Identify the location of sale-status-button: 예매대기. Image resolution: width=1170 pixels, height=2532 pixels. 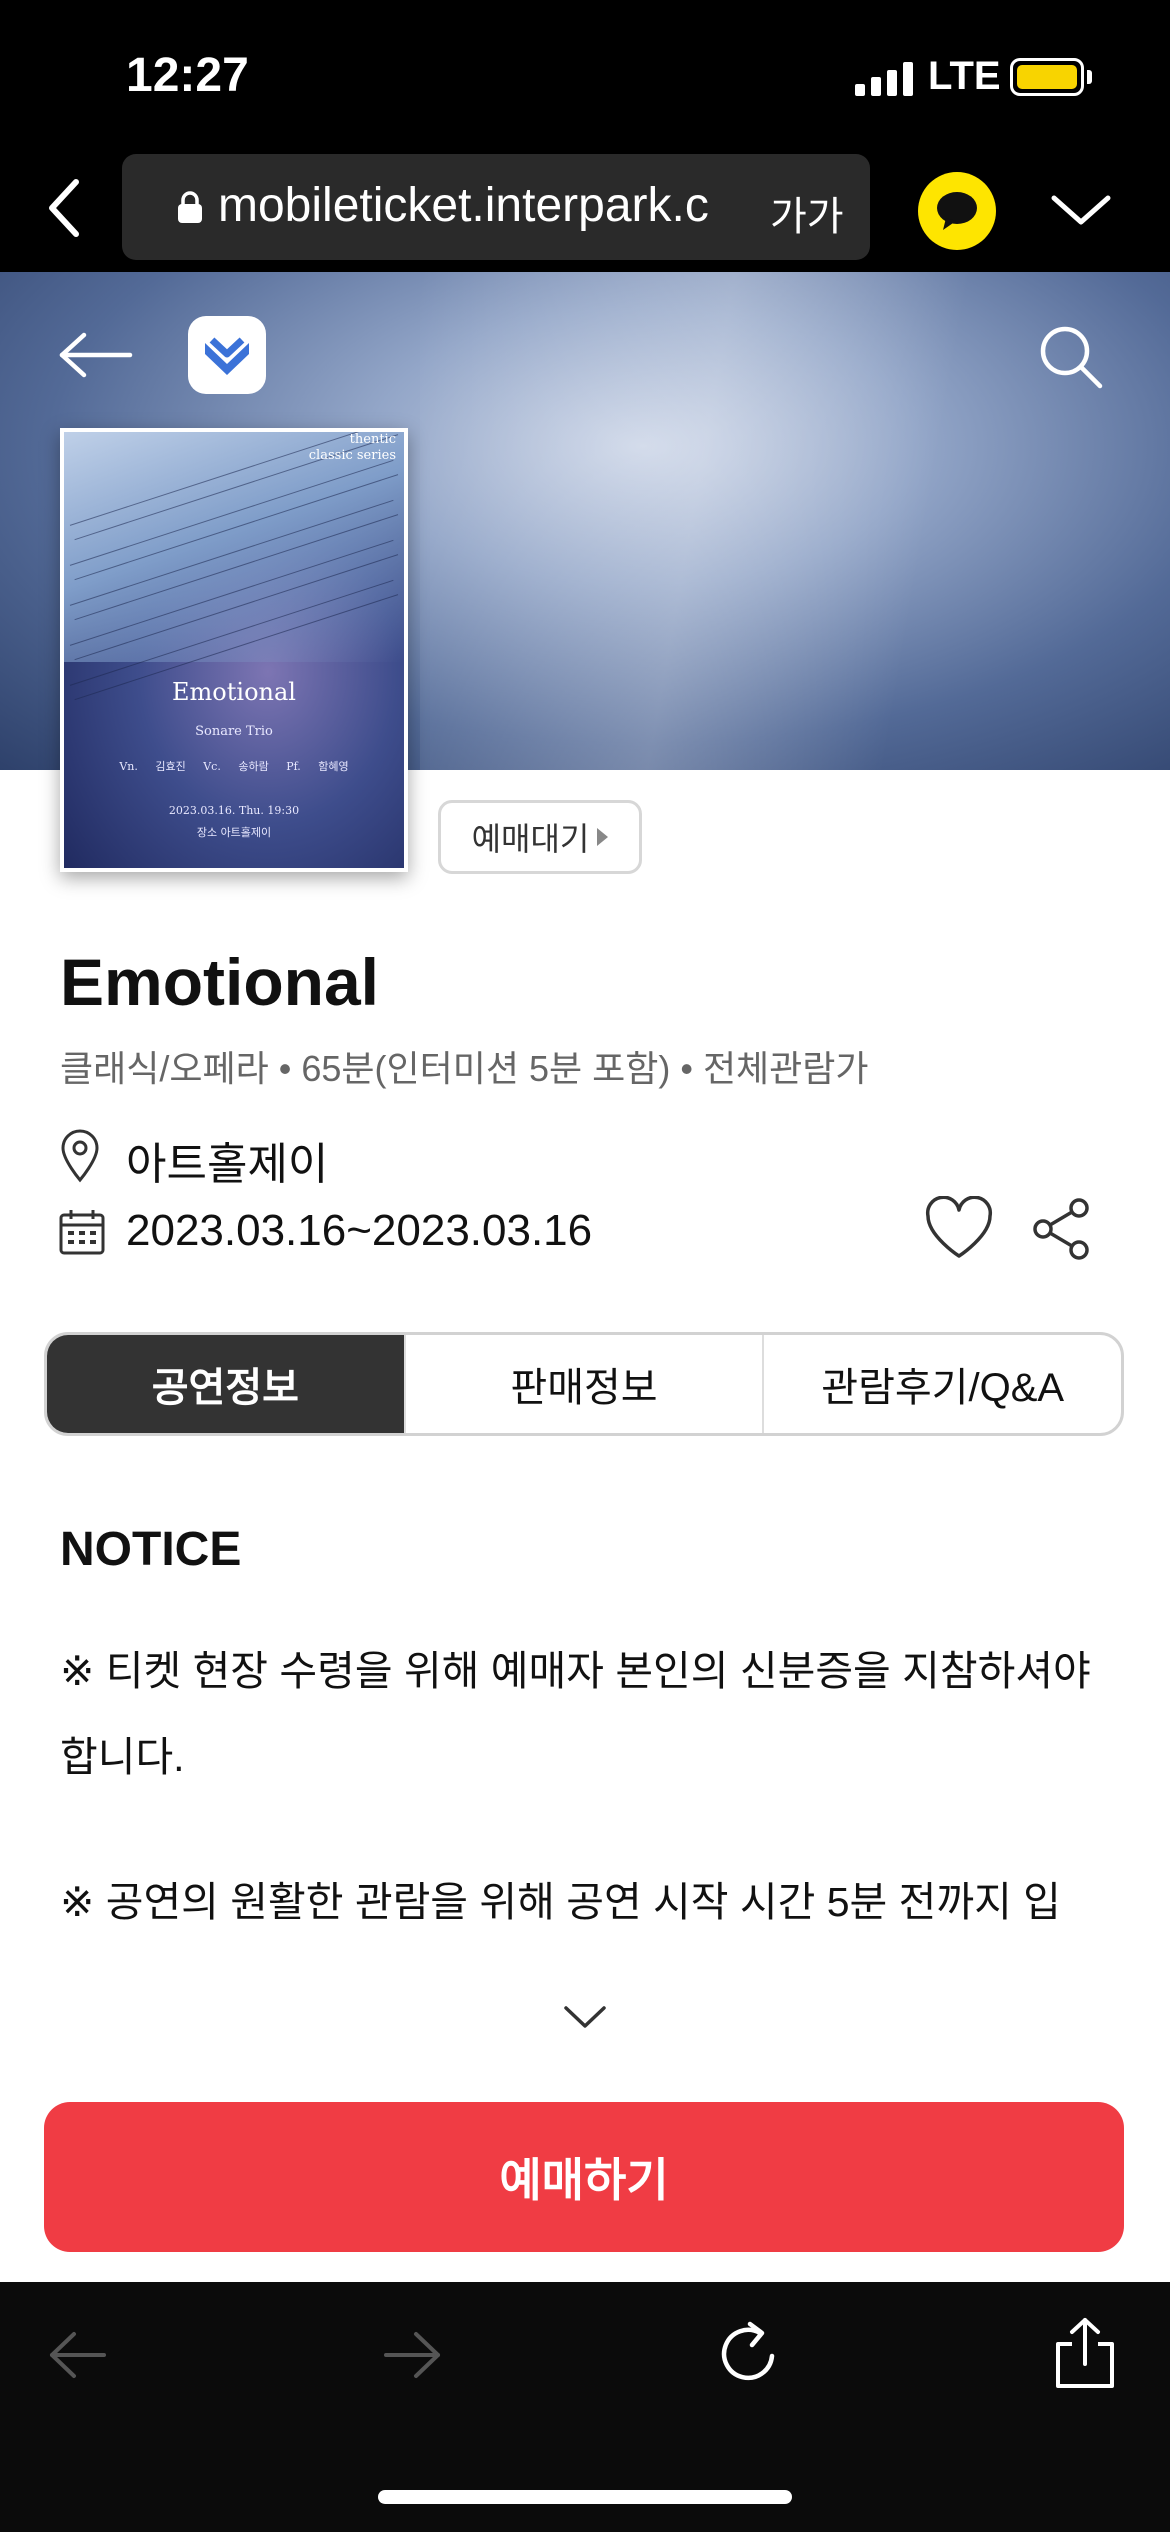
(540, 837).